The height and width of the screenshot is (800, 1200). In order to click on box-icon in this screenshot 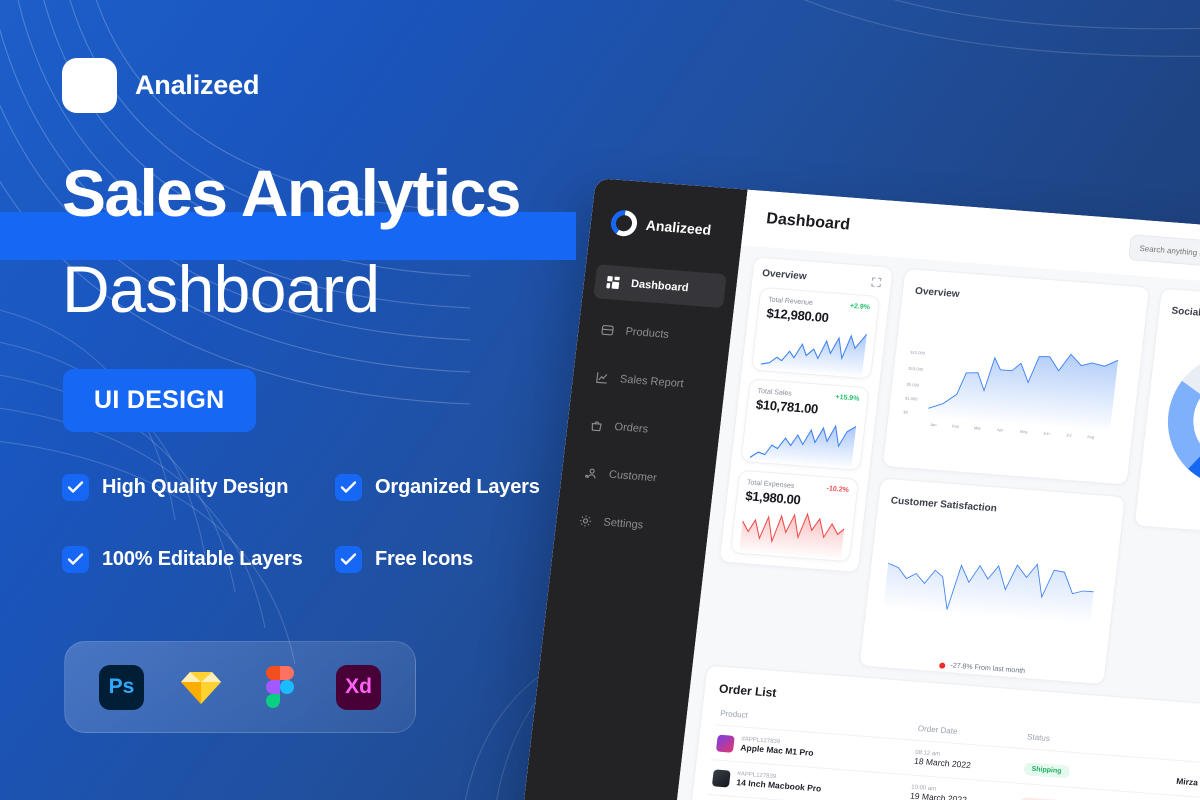, I will do `click(607, 330)`.